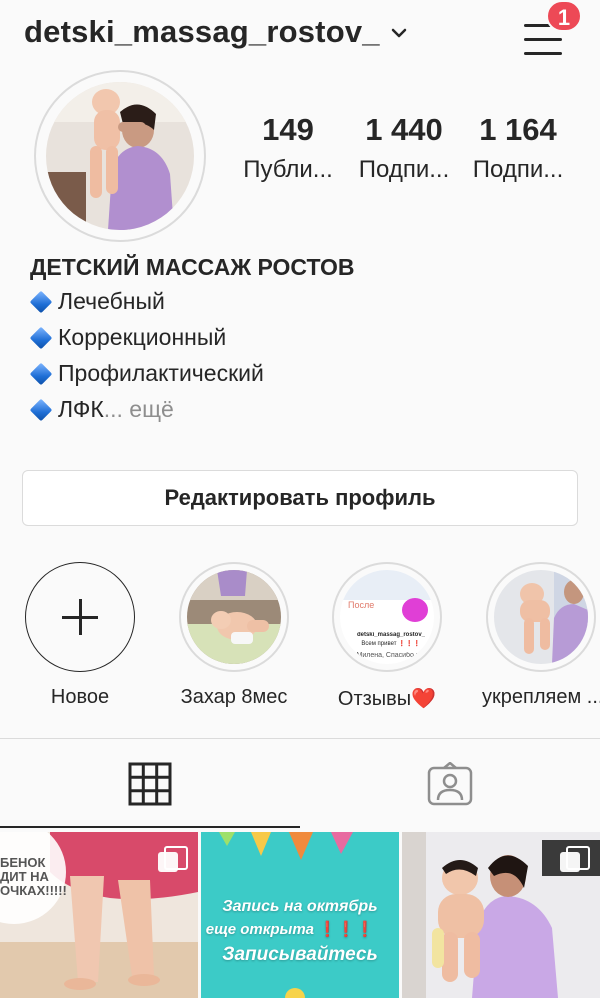 The image size is (600, 998). I want to click on exclamation-icons: ❗❗❗, so click(346, 929).